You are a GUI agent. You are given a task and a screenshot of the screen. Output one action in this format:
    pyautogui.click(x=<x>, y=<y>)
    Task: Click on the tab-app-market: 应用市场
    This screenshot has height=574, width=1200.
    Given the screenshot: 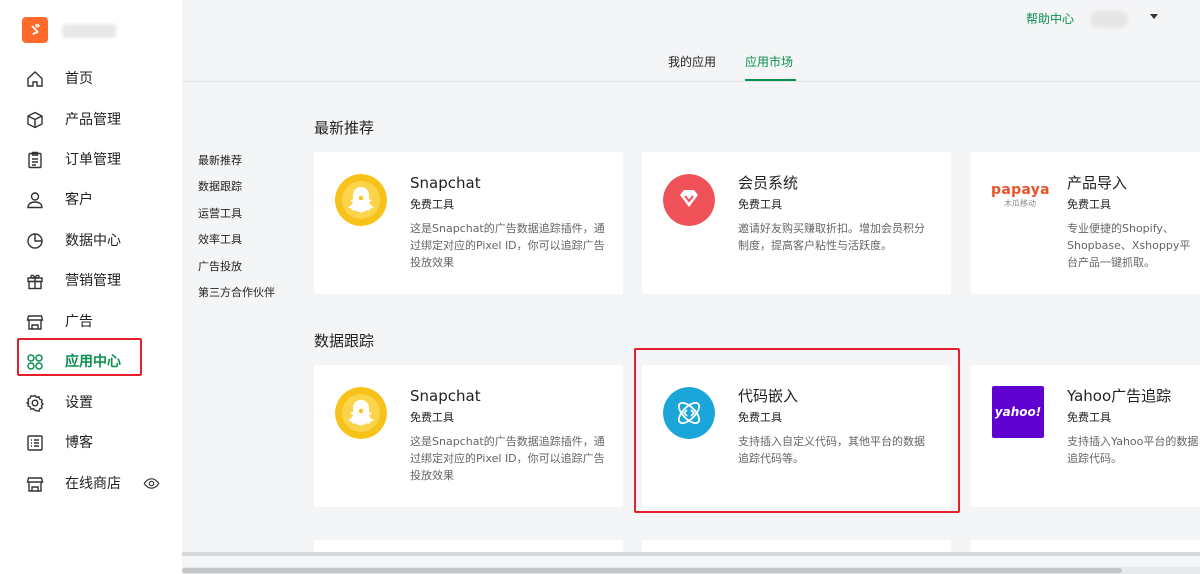 What is the action you would take?
    pyautogui.click(x=769, y=62)
    